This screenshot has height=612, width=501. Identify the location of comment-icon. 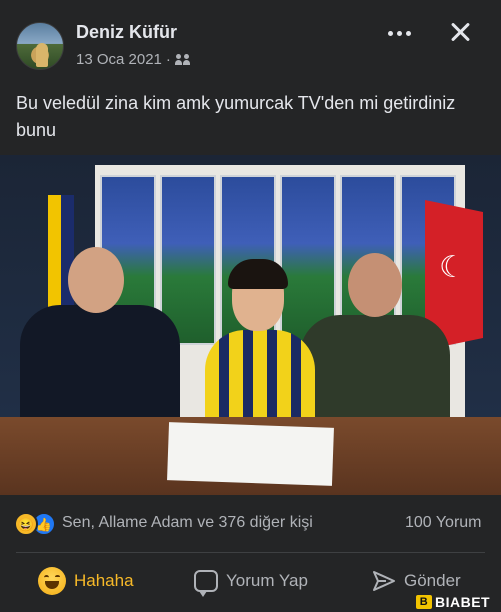
(206, 583).